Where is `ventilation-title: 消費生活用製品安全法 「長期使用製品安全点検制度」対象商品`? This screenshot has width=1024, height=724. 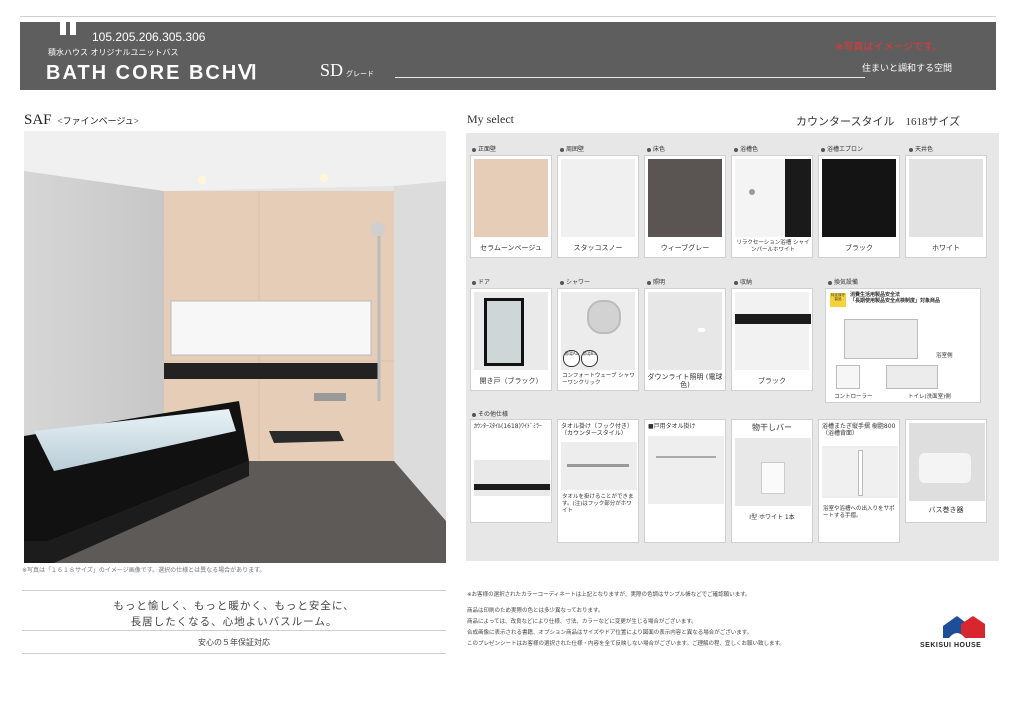
ventilation-title: 消費生活用製品安全法 「長期使用製品安全点検制度」対象商品 is located at coordinates (895, 298).